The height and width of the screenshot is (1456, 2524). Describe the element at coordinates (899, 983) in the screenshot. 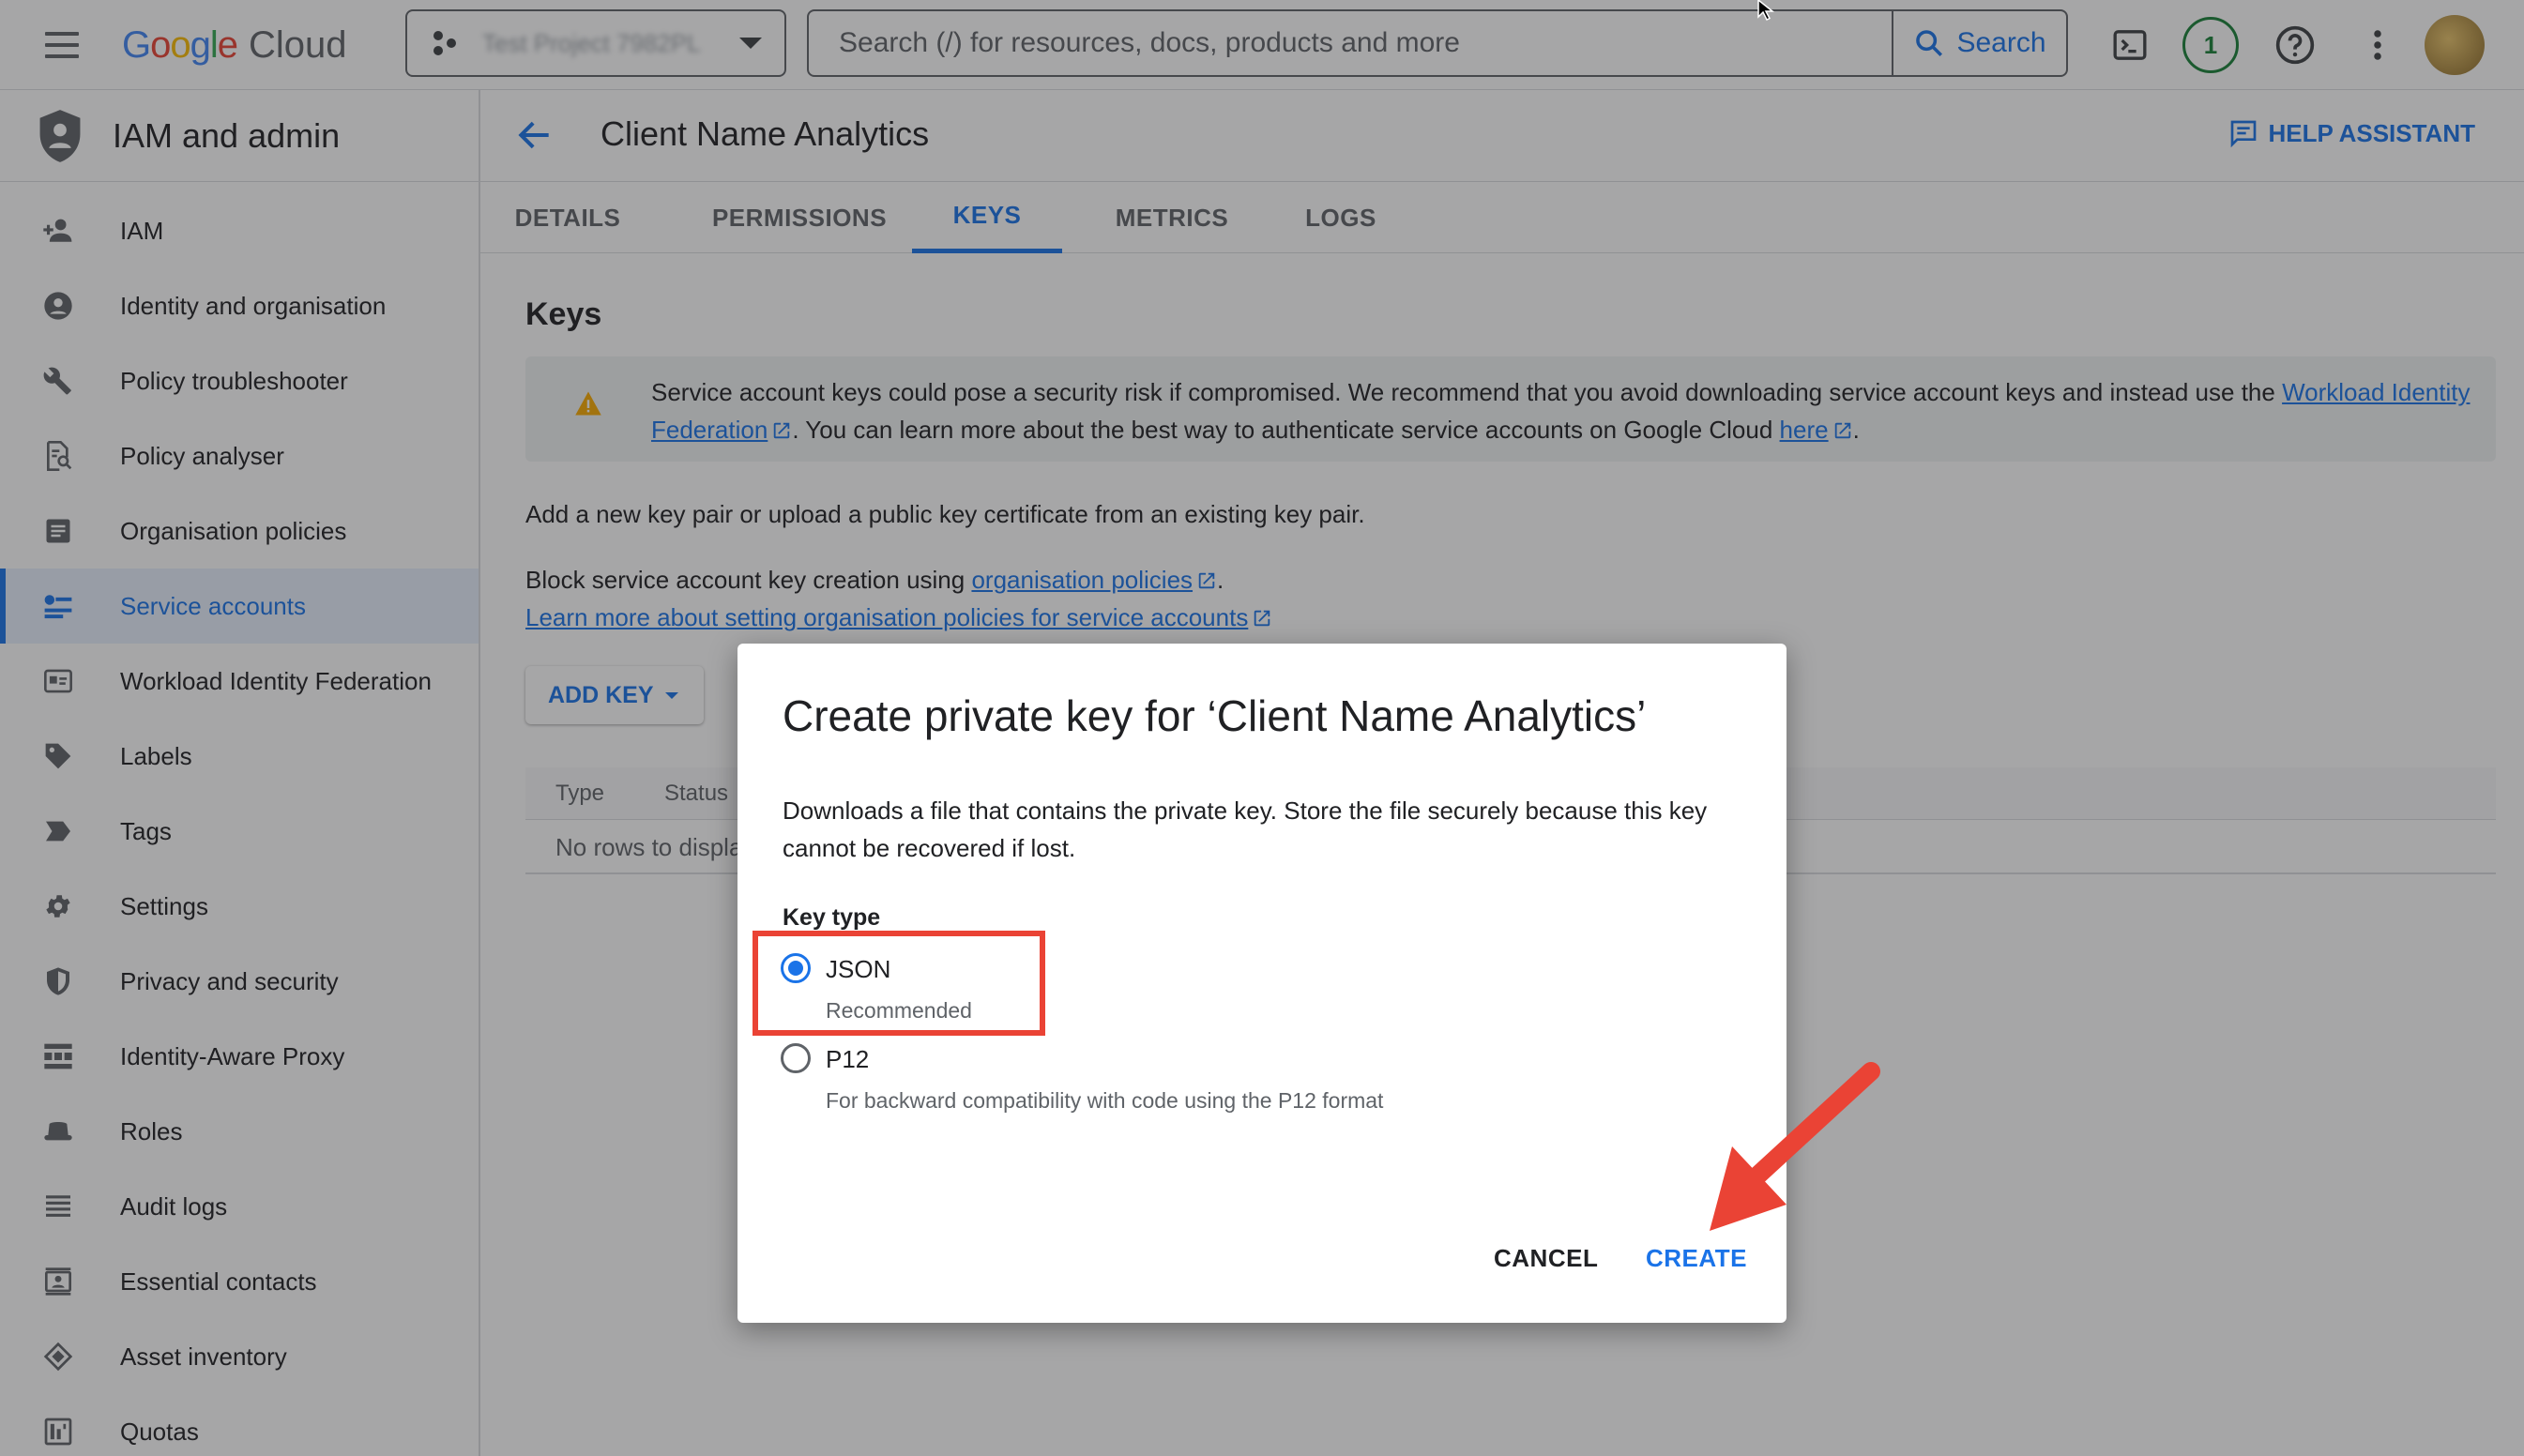

I see `json-highlight-box` at that location.